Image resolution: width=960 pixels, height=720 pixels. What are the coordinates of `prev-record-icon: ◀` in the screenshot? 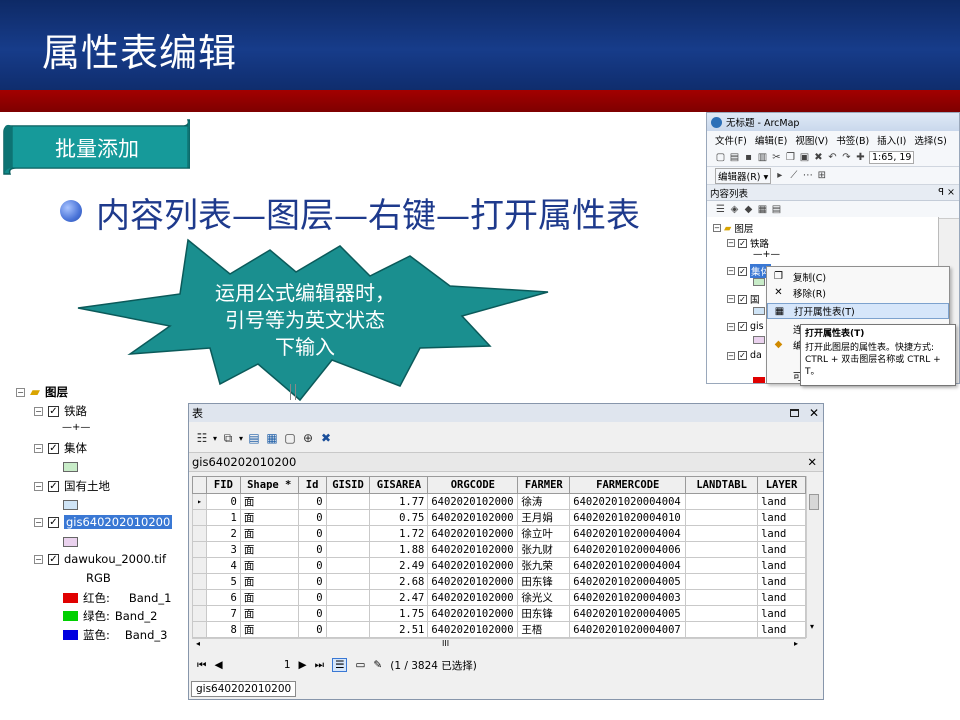 It's located at (218, 665).